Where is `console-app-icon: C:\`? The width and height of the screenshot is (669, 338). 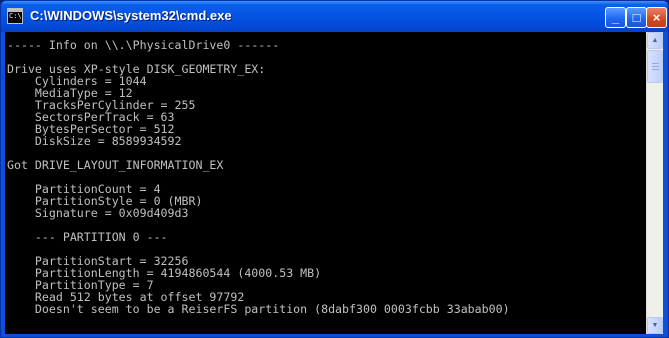 console-app-icon: C:\ is located at coordinates (15, 16).